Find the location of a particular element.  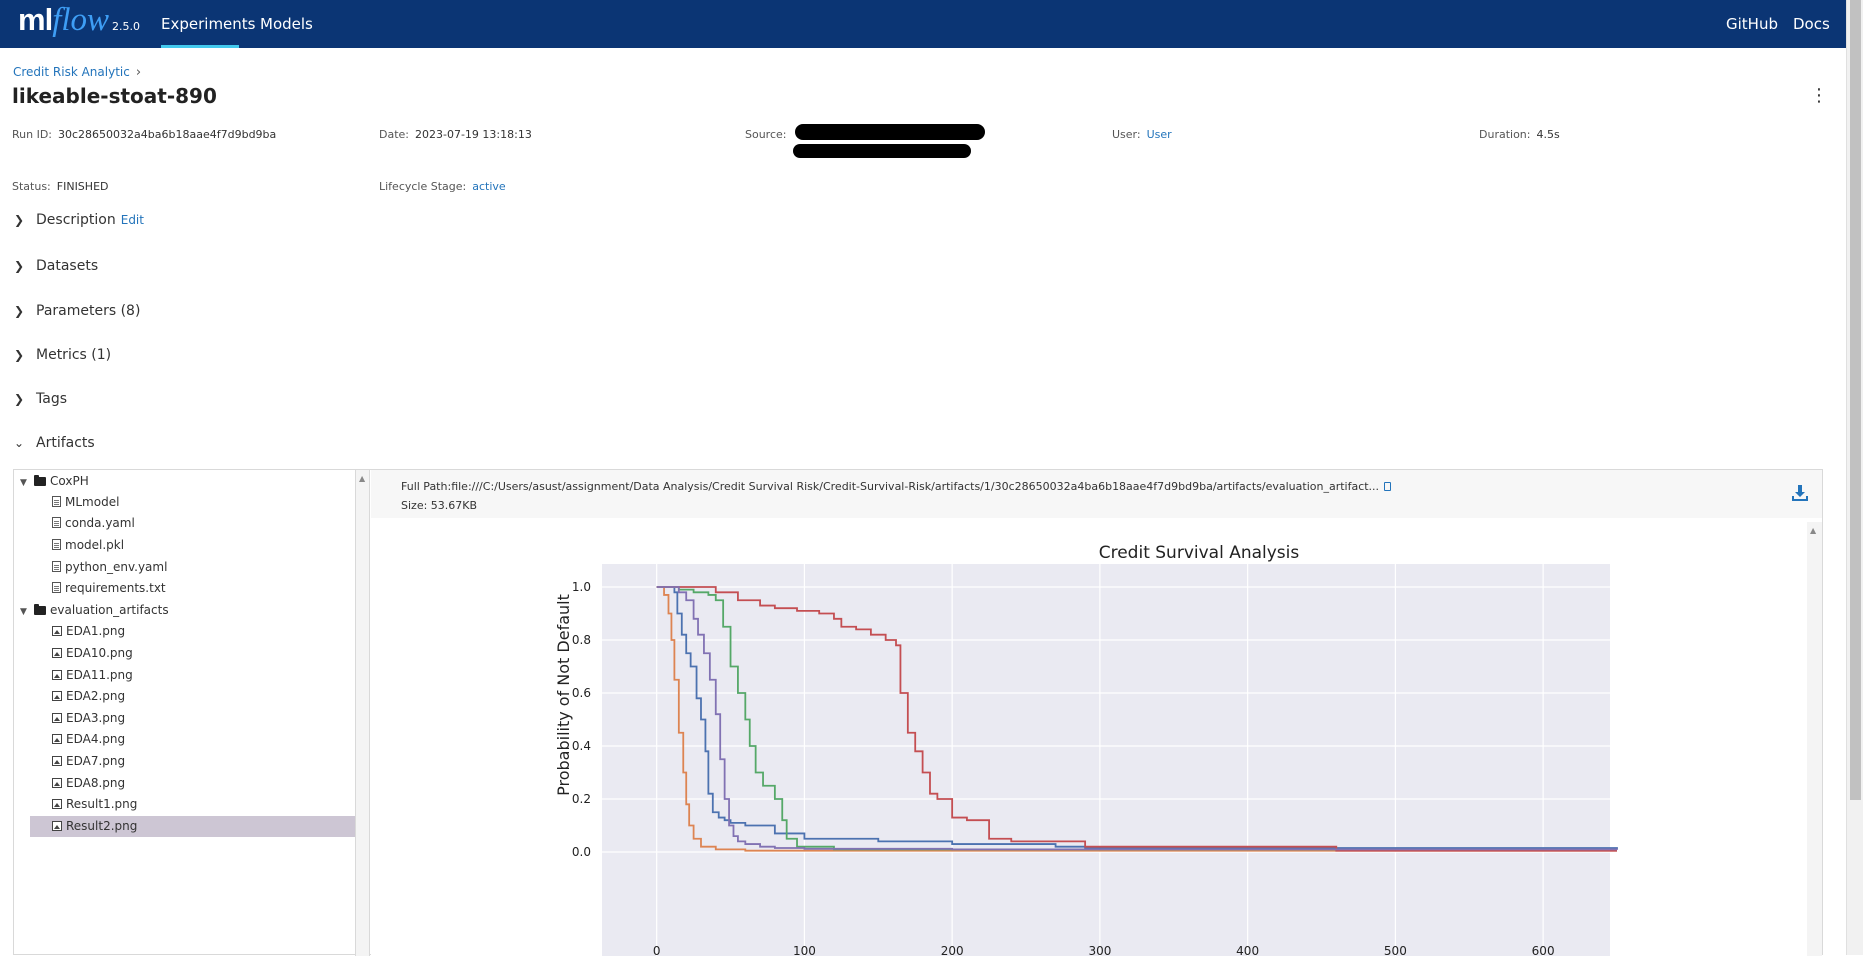

image-scrollbar: ▲ is located at coordinates (1814, 739).